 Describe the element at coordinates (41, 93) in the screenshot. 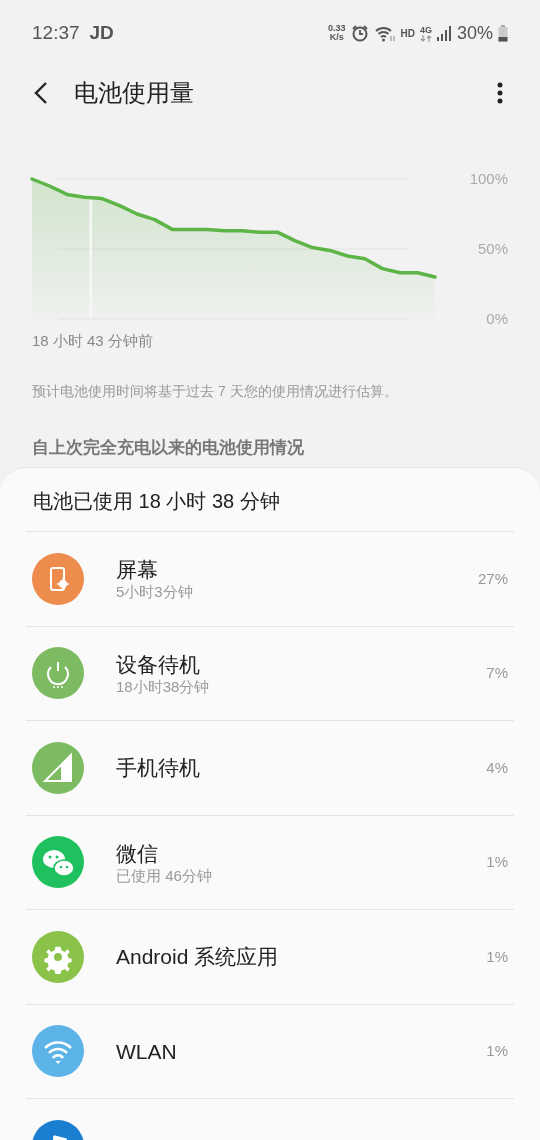

I see `back-icon` at that location.